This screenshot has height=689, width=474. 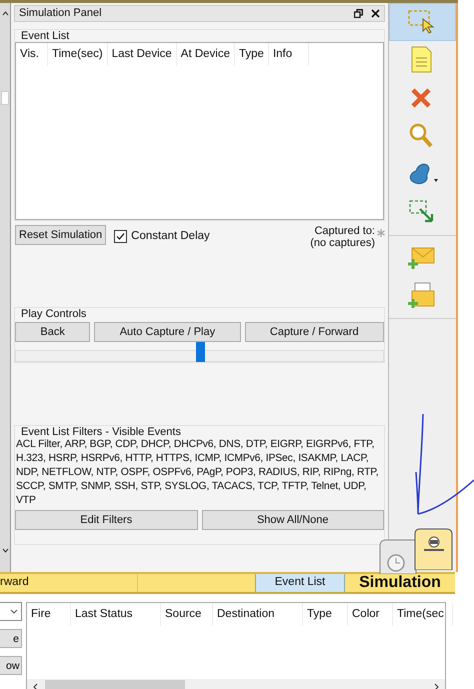 What do you see at coordinates (101, 432) in the screenshot?
I see `group-label: Event List Filters - Visible Events` at bounding box center [101, 432].